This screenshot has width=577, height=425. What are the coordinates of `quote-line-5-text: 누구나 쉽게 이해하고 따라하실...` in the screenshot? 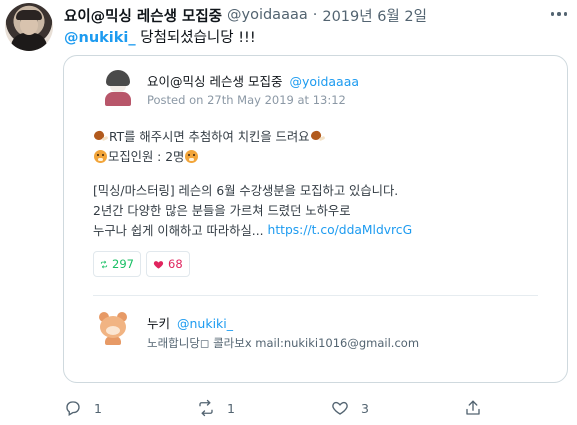 It's located at (178, 231).